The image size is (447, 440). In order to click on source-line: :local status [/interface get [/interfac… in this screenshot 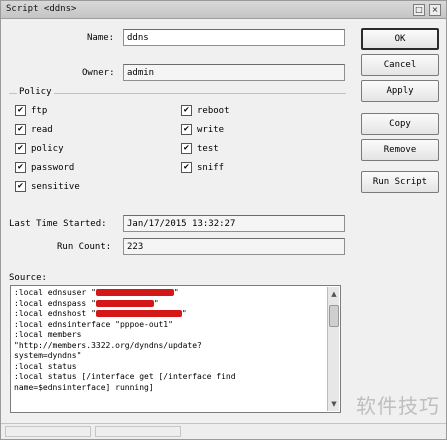, I will do `click(125, 376)`.